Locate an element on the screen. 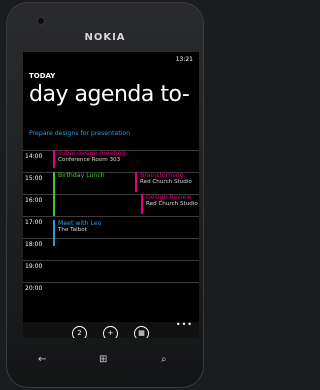 The height and width of the screenshot is (390, 320). hour-label: 18:00 is located at coordinates (34, 244).